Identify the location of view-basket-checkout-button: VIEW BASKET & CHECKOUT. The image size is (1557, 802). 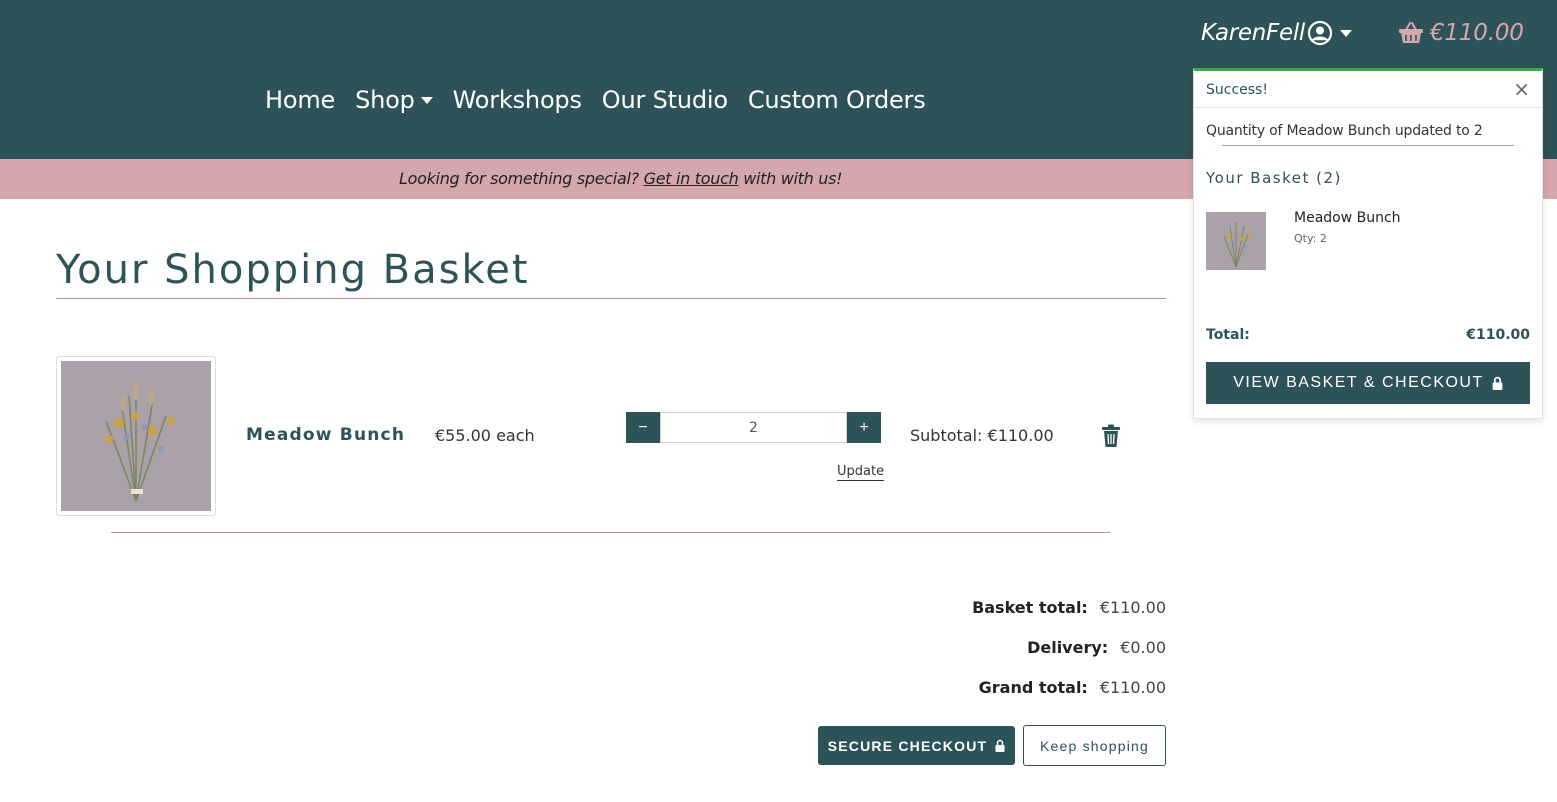
(1368, 383).